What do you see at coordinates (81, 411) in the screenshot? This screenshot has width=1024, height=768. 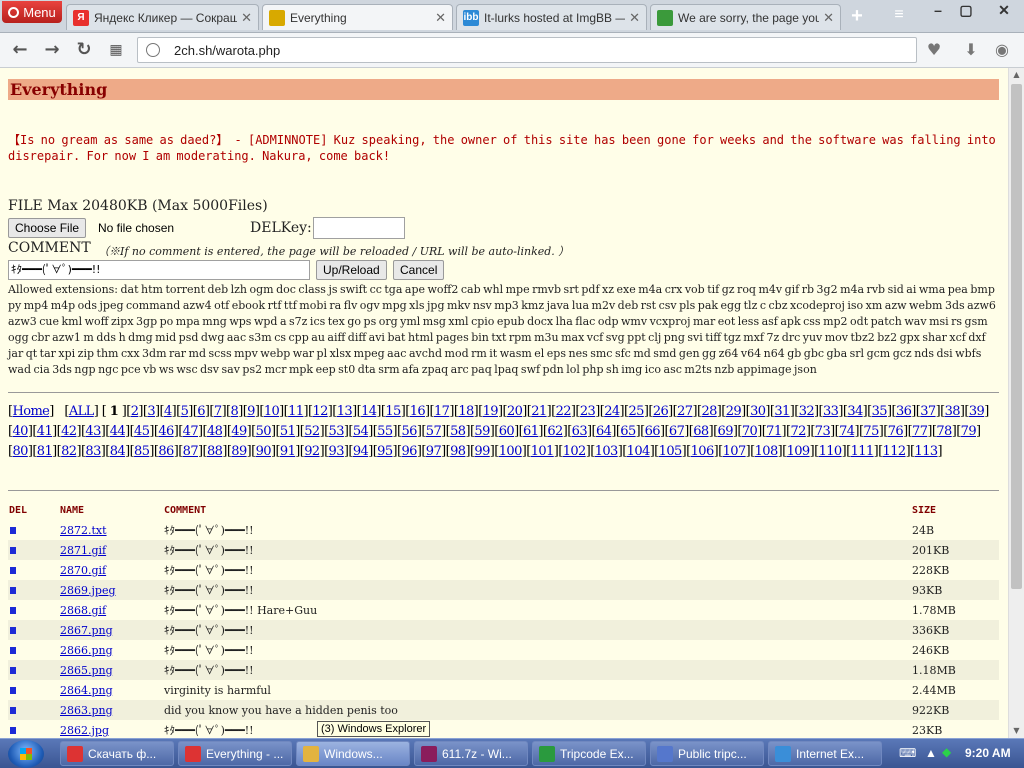 I see `all-link: ALL` at bounding box center [81, 411].